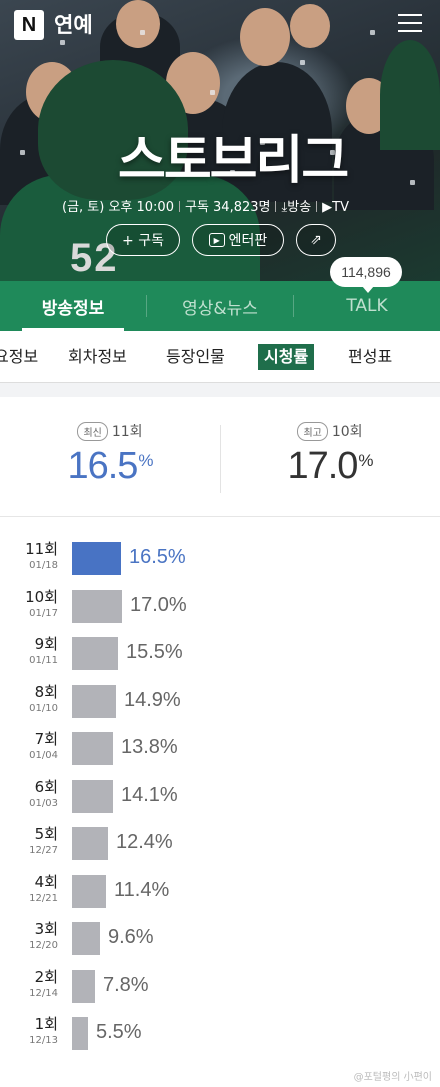 The image size is (440, 1087). Describe the element at coordinates (340, 207) in the screenshot. I see `tv-label: TV` at that location.